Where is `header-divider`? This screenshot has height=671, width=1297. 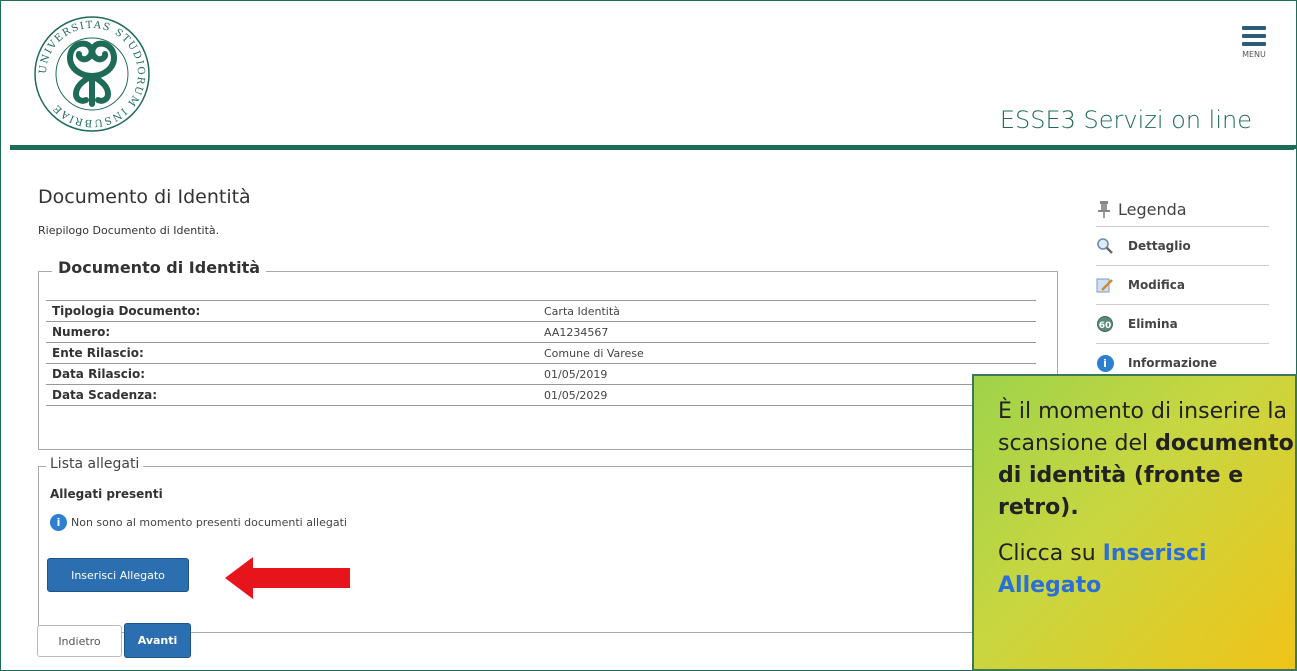 header-divider is located at coordinates (653, 147).